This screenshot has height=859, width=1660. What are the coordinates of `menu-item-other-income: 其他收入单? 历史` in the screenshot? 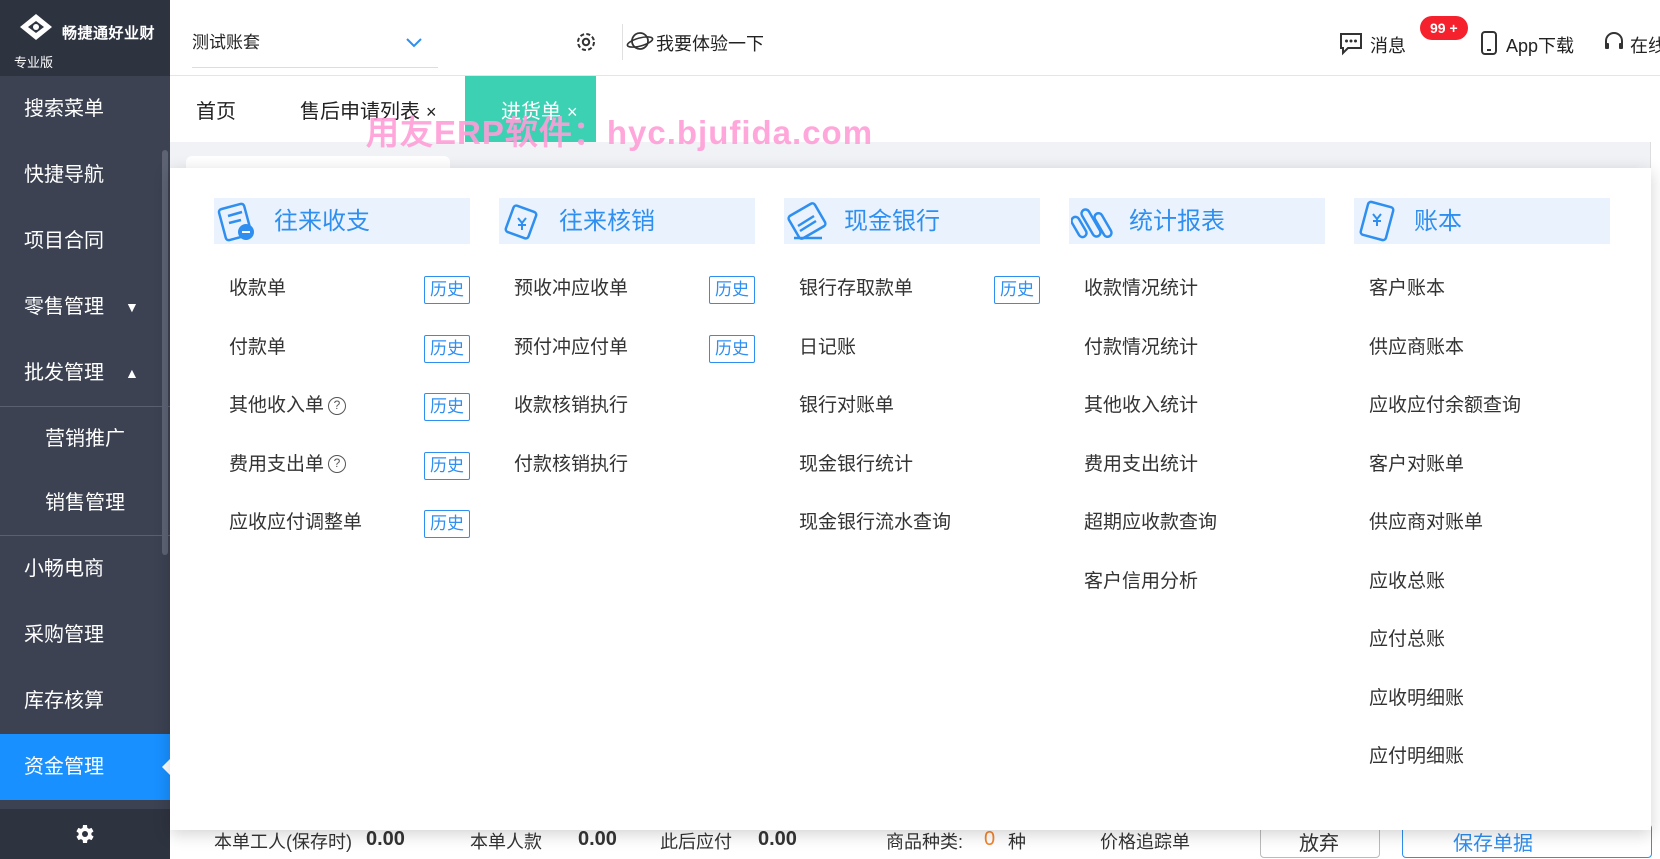 It's located at (342, 406).